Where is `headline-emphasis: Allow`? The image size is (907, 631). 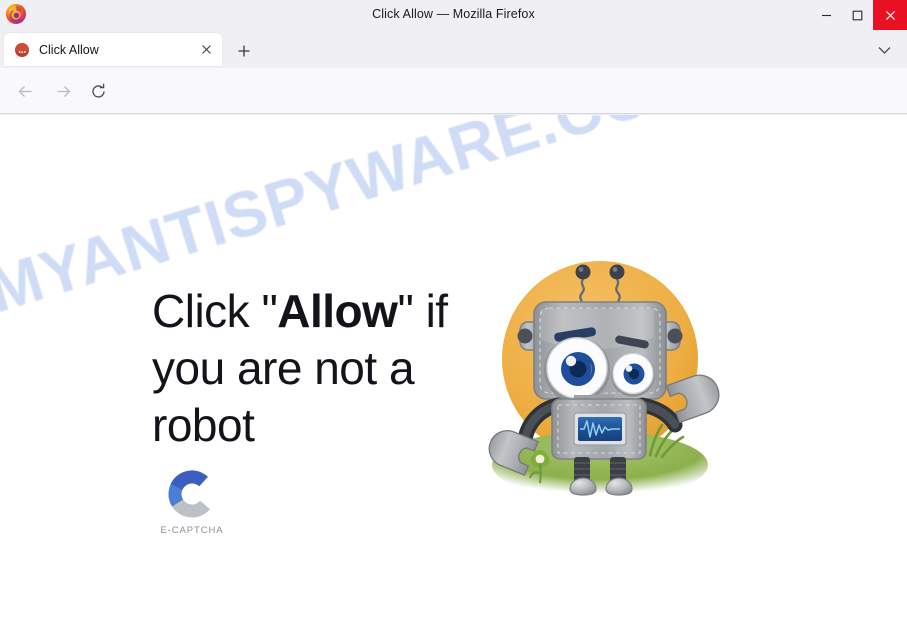
headline-emphasis: Allow is located at coordinates (337, 311).